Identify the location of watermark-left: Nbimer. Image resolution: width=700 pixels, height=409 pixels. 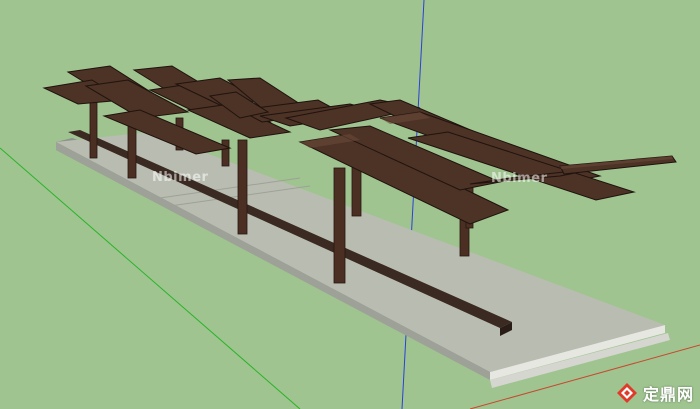
(180, 177).